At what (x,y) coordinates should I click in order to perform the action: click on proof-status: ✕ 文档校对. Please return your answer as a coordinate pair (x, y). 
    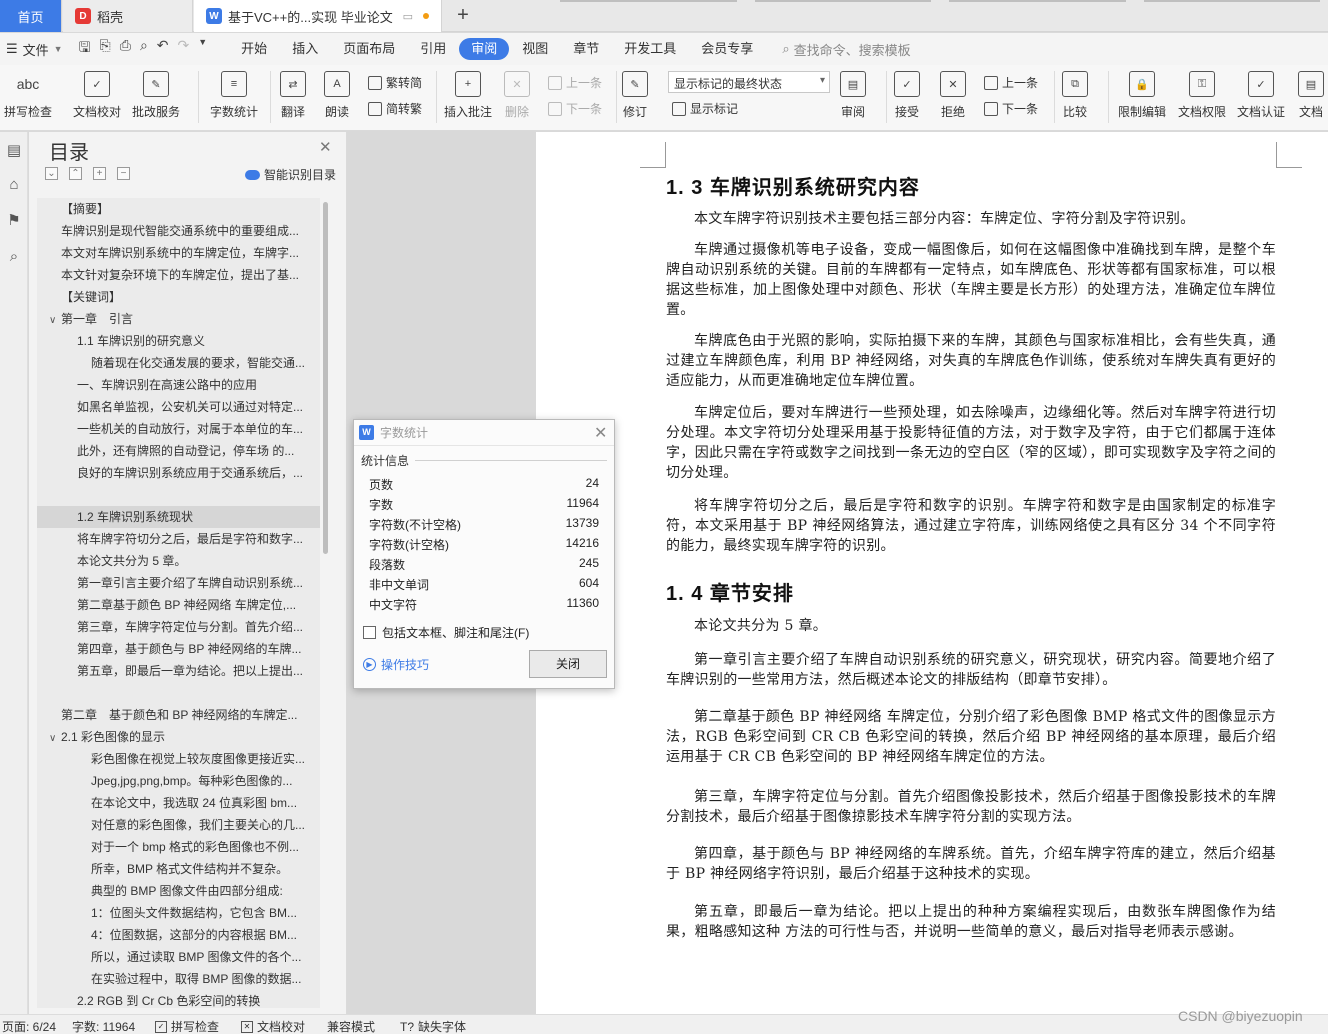
    Looking at the image, I should click on (273, 1026).